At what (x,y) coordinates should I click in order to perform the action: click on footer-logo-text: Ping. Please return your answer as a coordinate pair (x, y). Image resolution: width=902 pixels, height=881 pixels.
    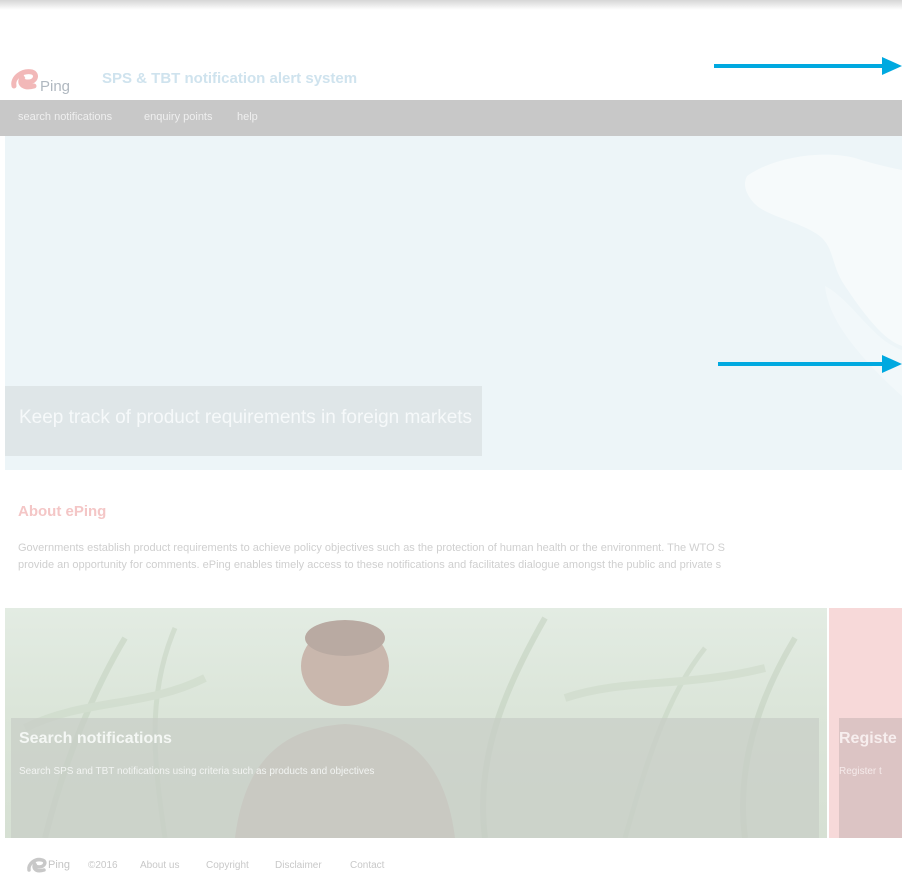
    Looking at the image, I should click on (59, 865).